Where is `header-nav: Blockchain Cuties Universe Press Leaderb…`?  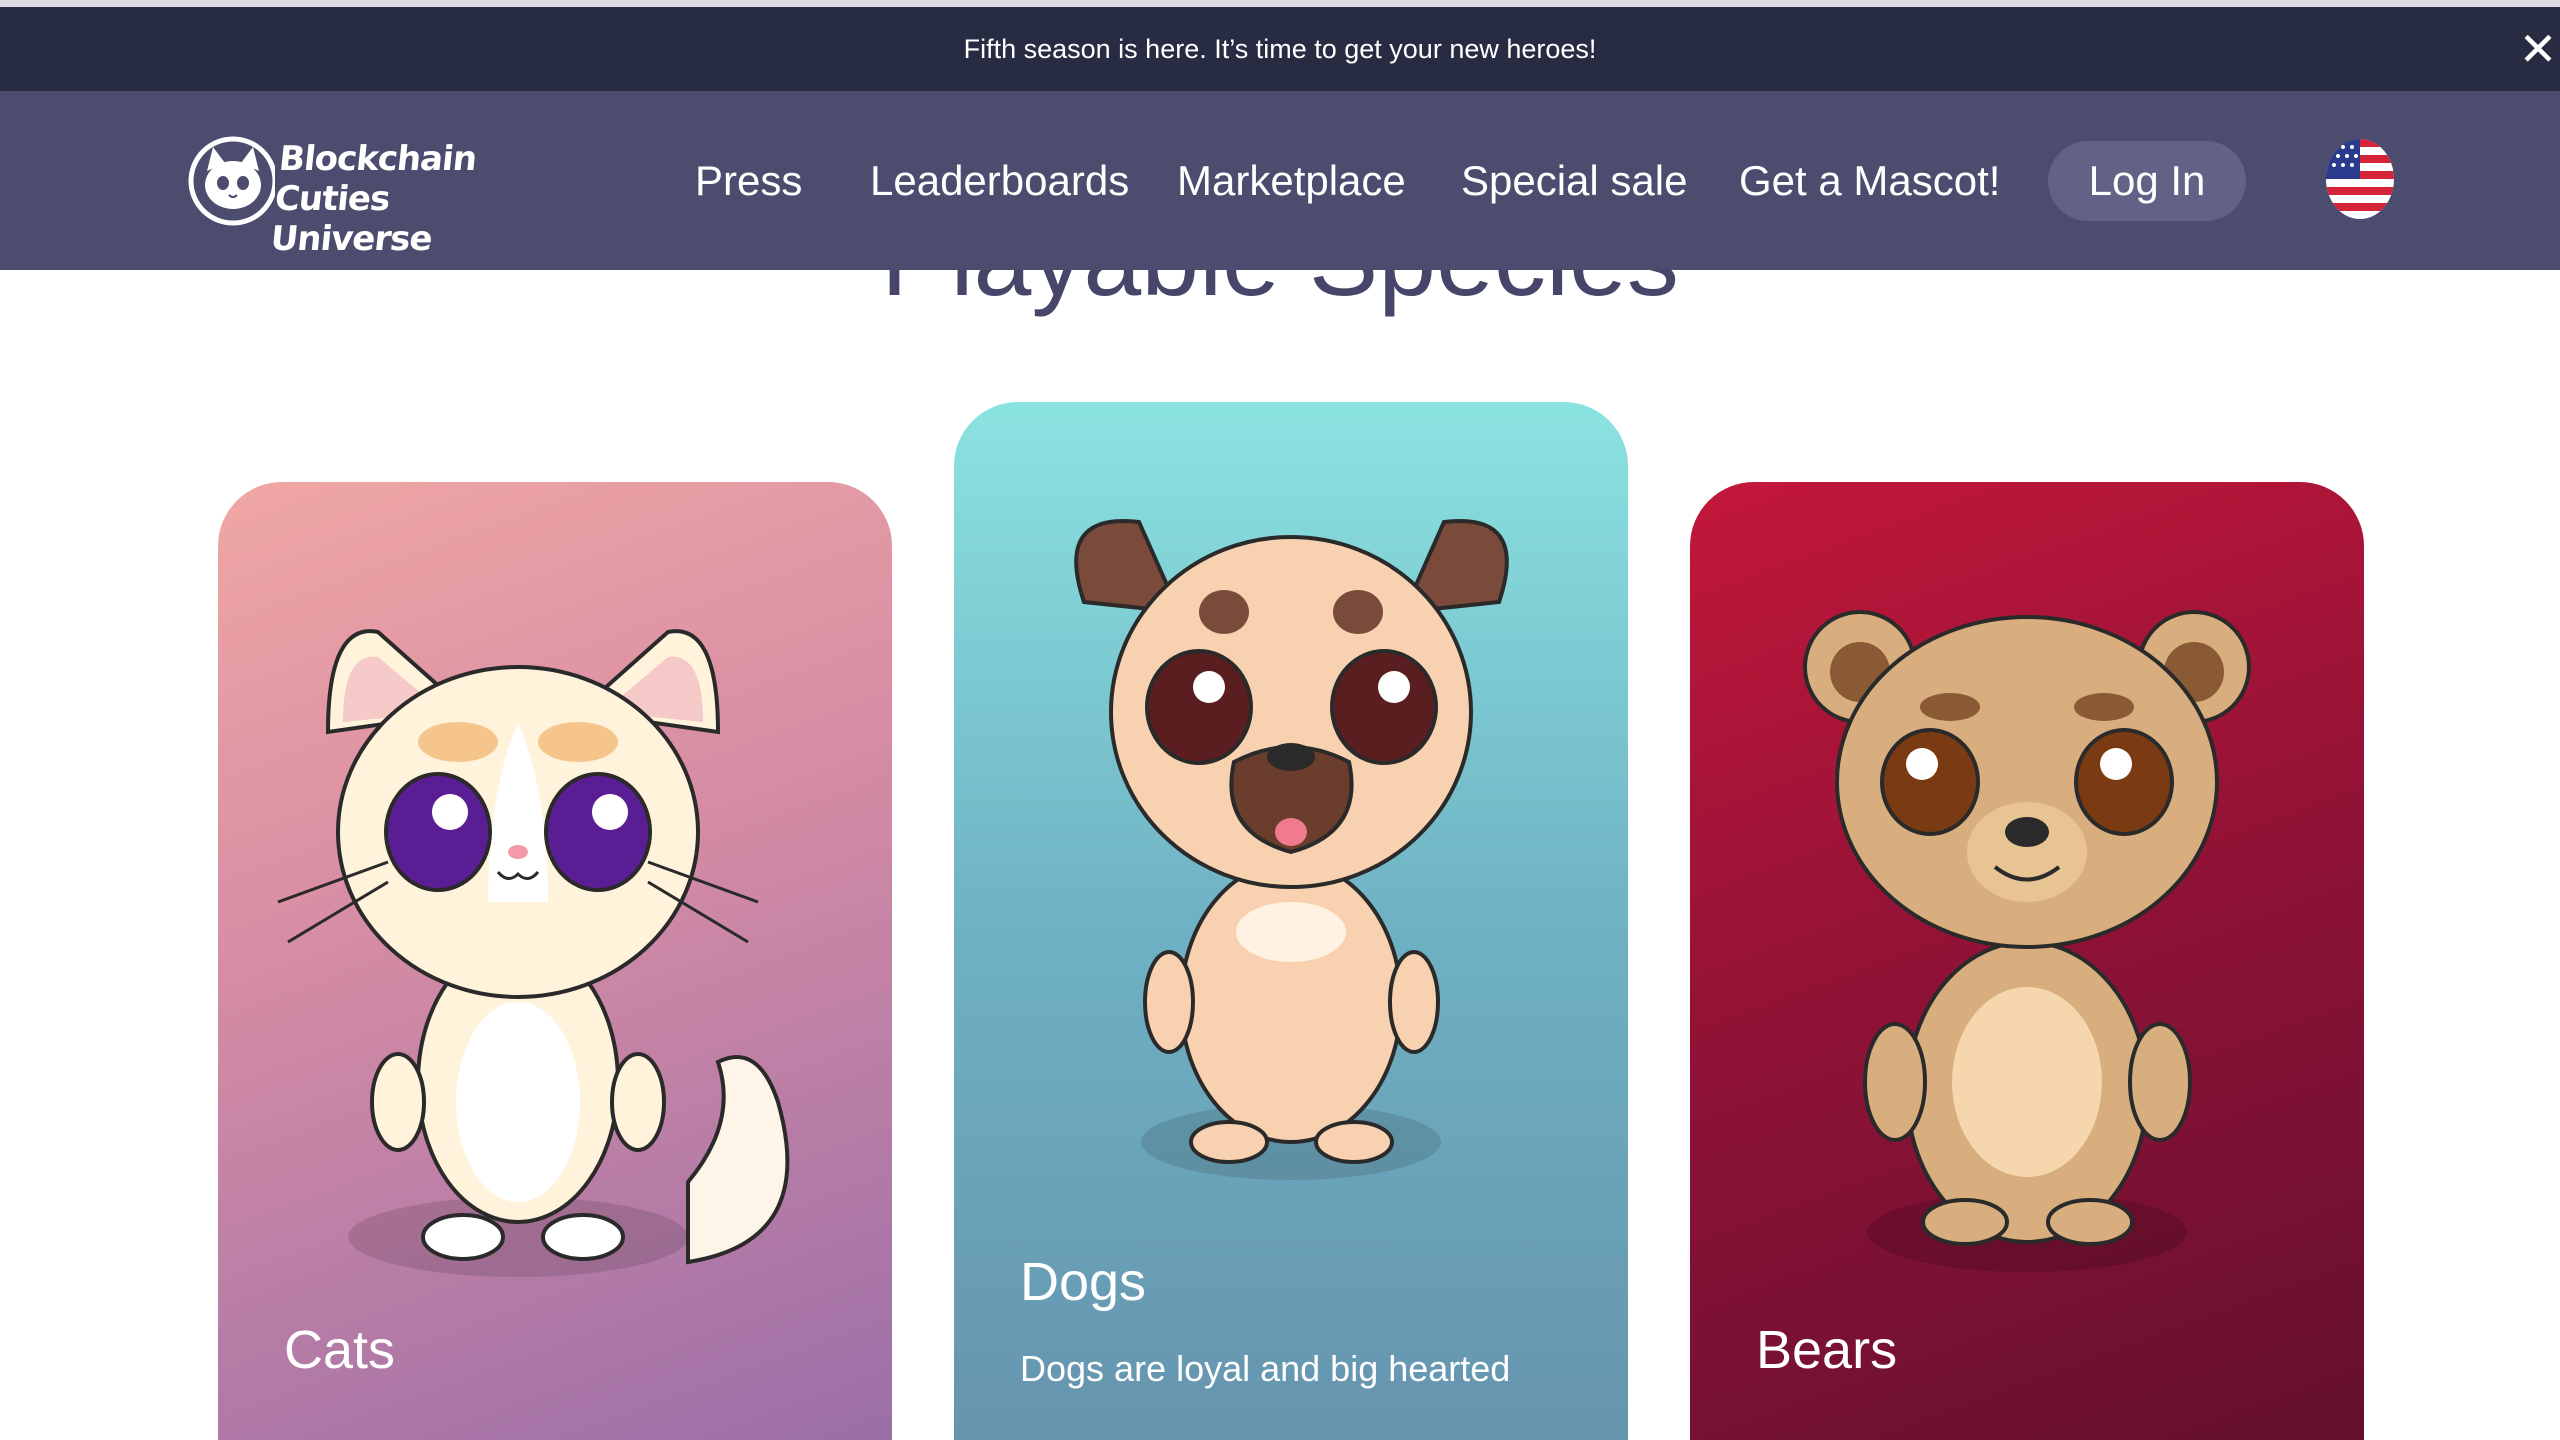 header-nav: Blockchain Cuties Universe Press Leaderb… is located at coordinates (1280, 180).